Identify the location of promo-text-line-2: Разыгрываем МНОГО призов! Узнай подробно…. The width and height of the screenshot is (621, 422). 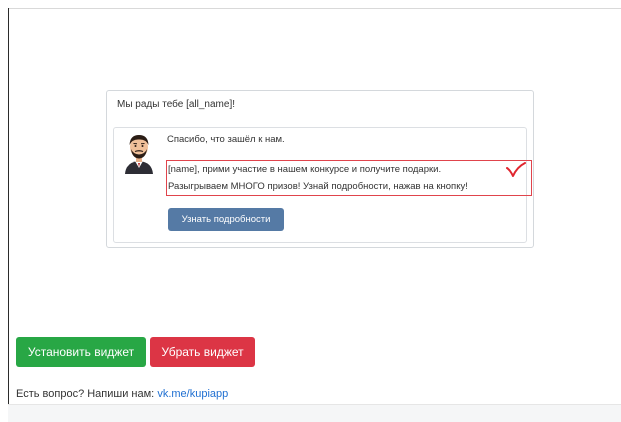
(318, 186).